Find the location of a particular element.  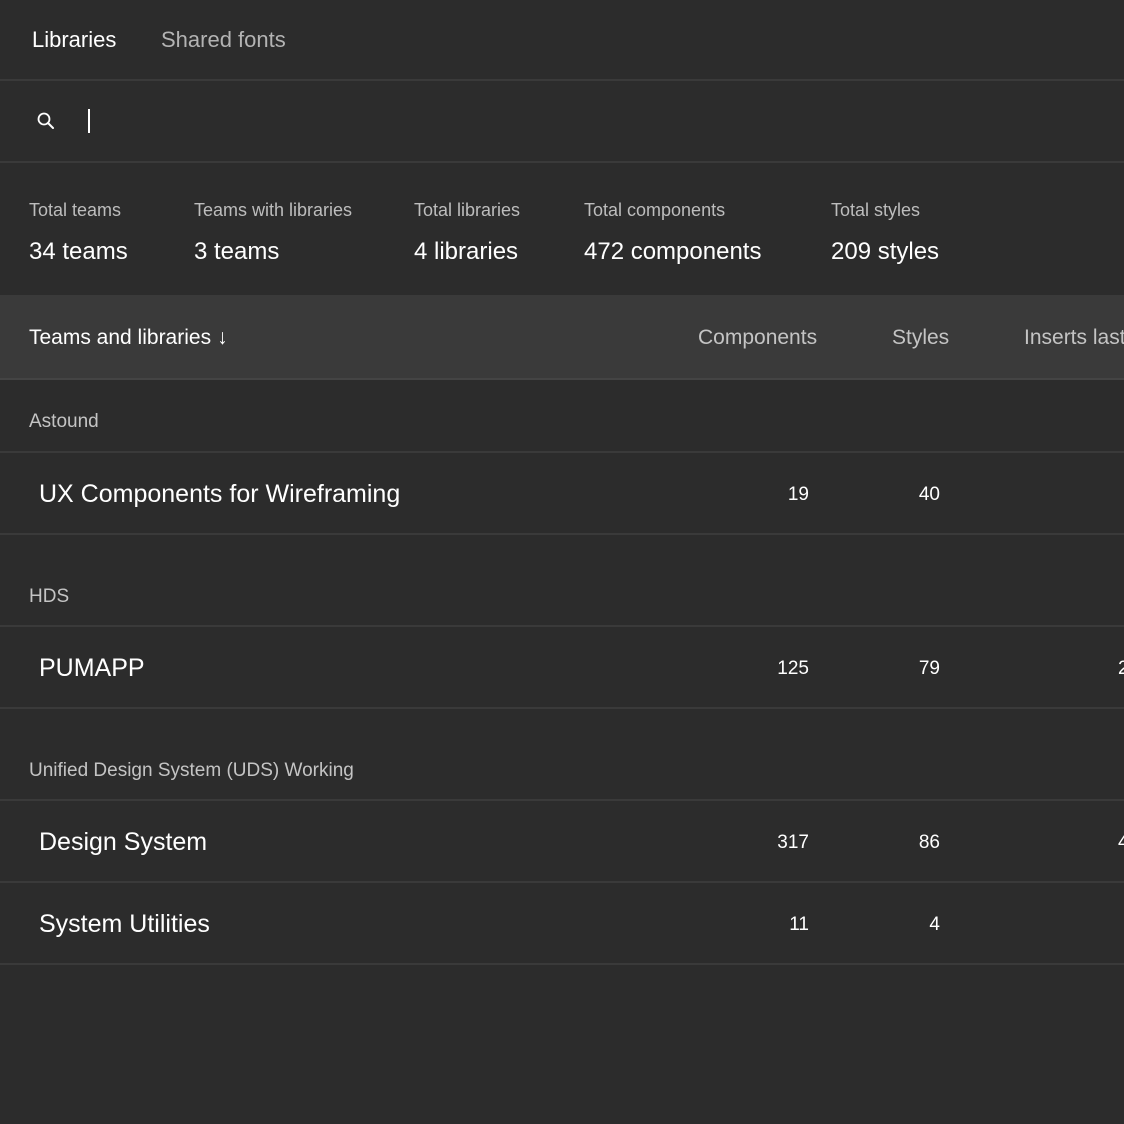

stat-teams-with-libraries: Teams with libraries 3 teams is located at coordinates (273, 233).